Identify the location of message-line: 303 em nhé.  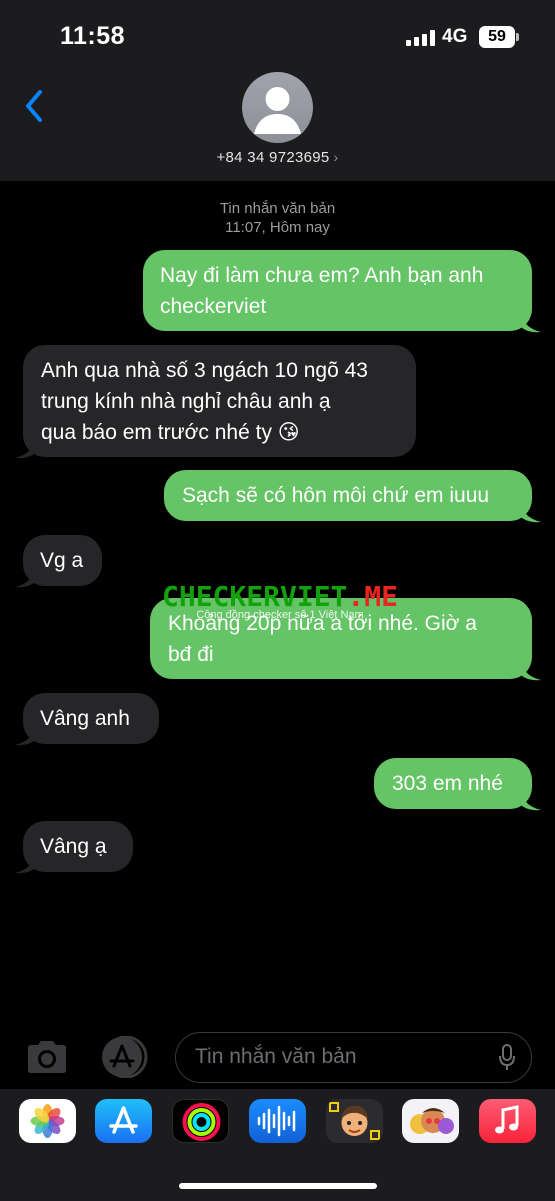
(447, 783).